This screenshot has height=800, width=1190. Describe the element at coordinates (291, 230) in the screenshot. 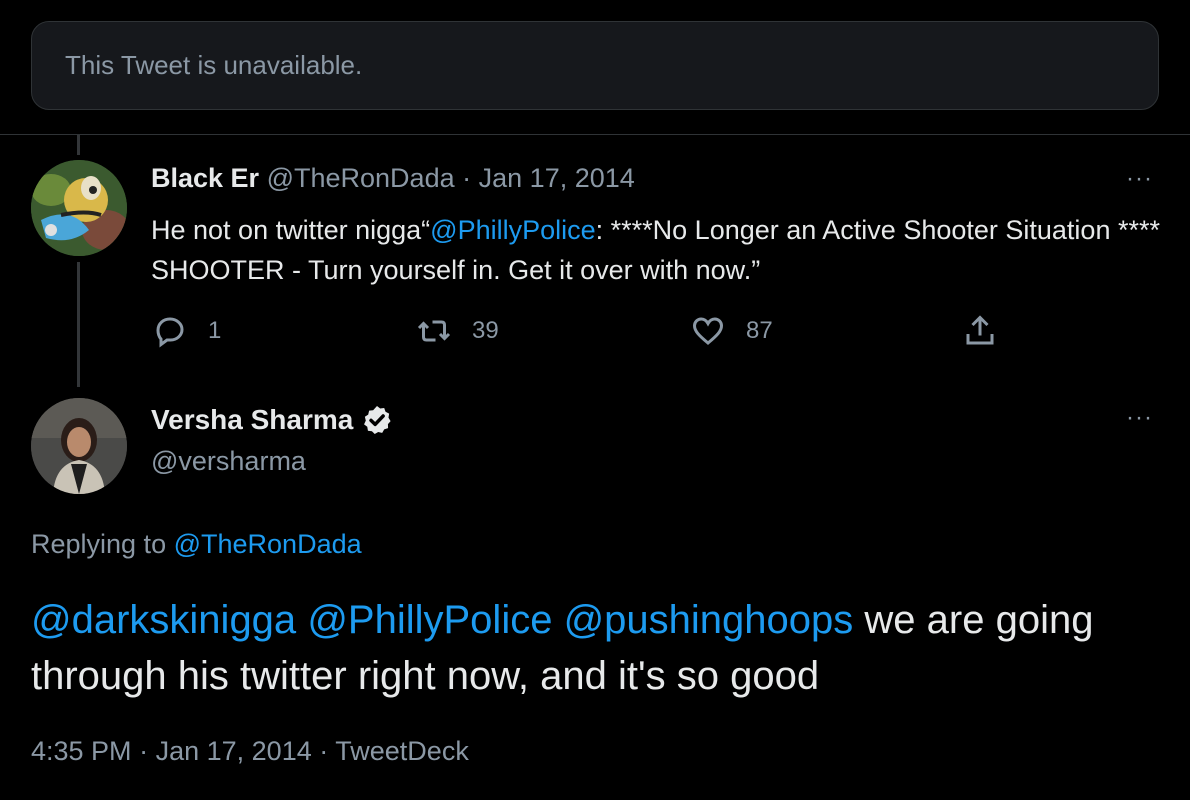

I see `tweet-text-part: He not on twitter nigga“` at that location.